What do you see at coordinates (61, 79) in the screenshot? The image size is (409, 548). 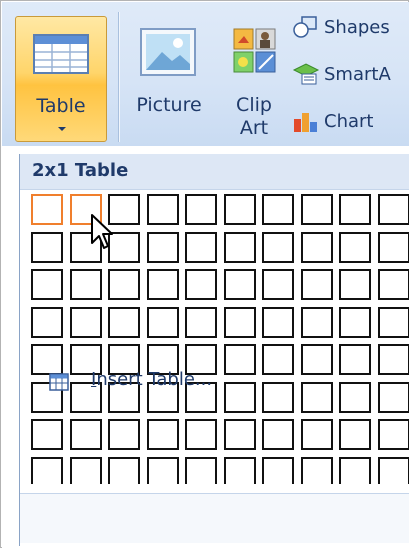 I see `table-button: Table` at bounding box center [61, 79].